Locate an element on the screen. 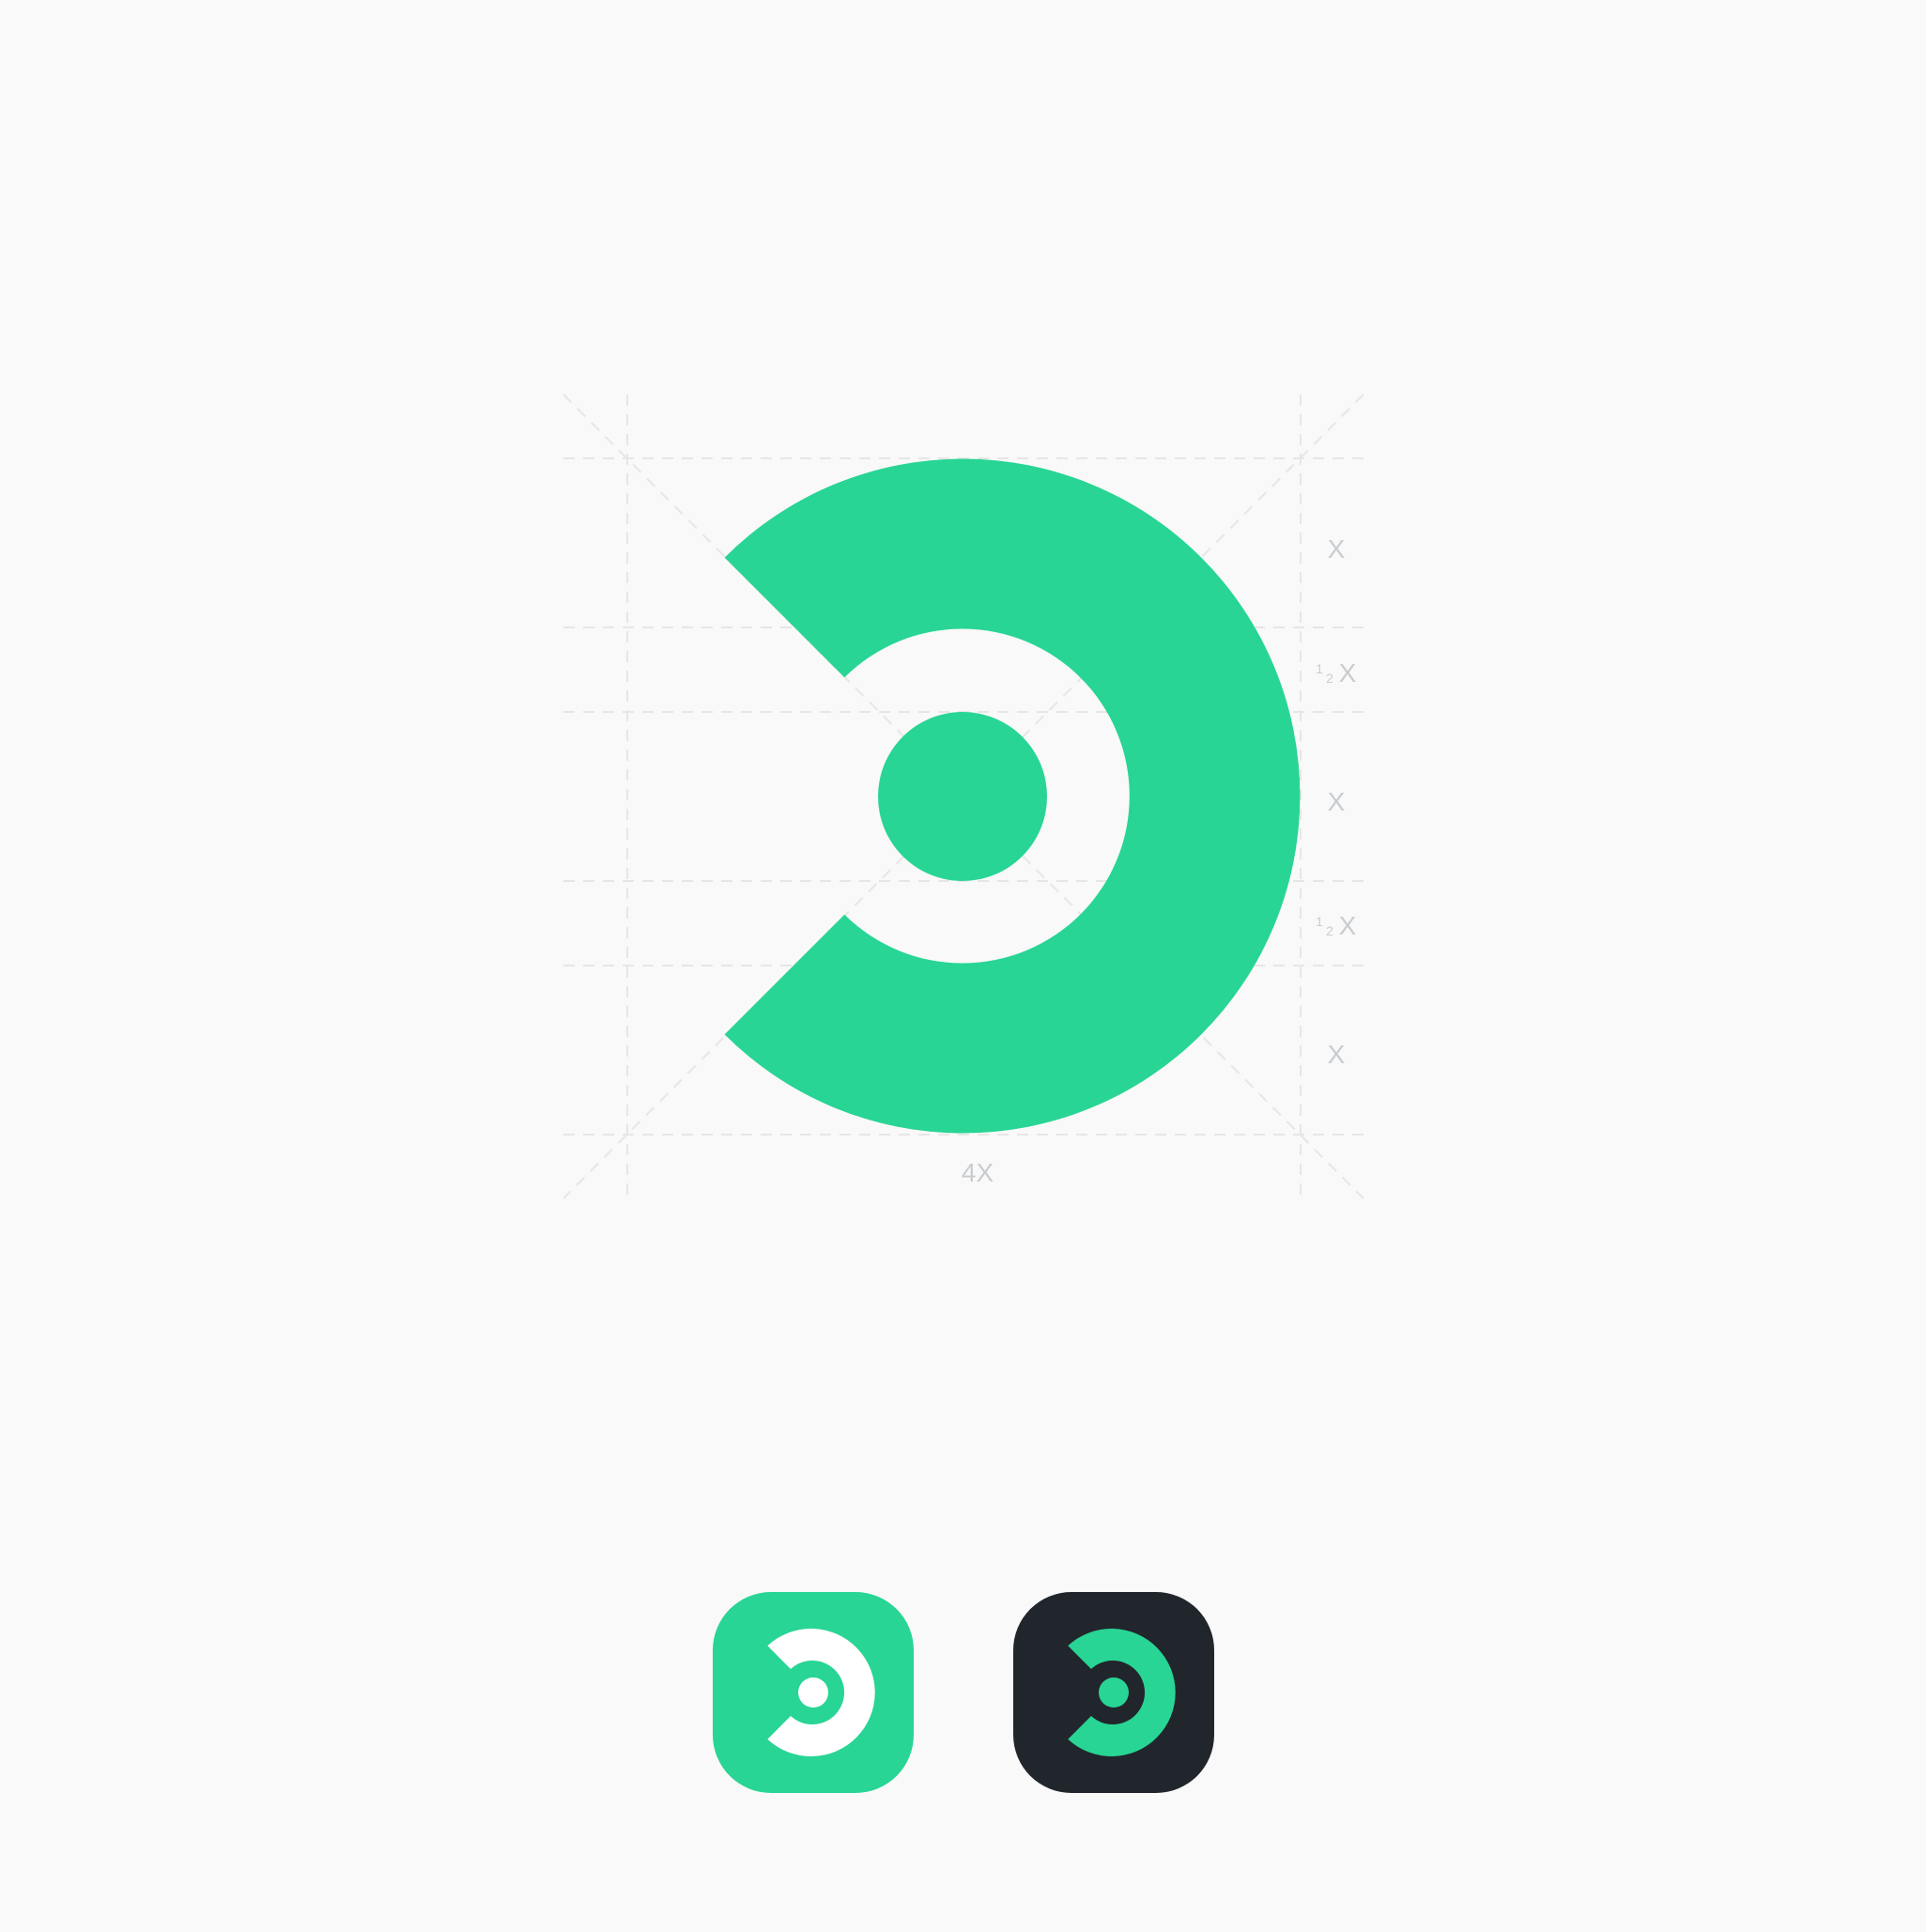 The height and width of the screenshot is (1932, 1926). measure-label-width: 4X is located at coordinates (978, 1172).